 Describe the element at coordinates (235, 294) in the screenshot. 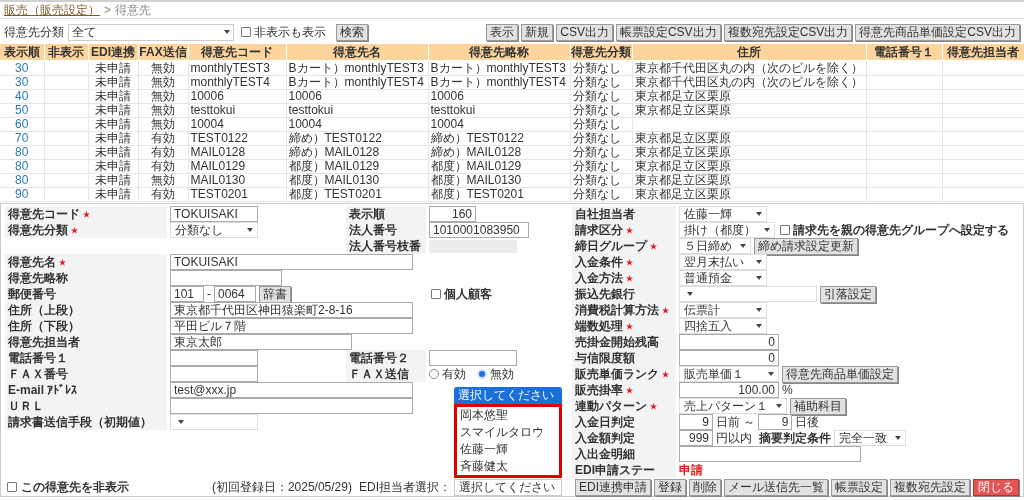

I see `text-field: 0064` at that location.